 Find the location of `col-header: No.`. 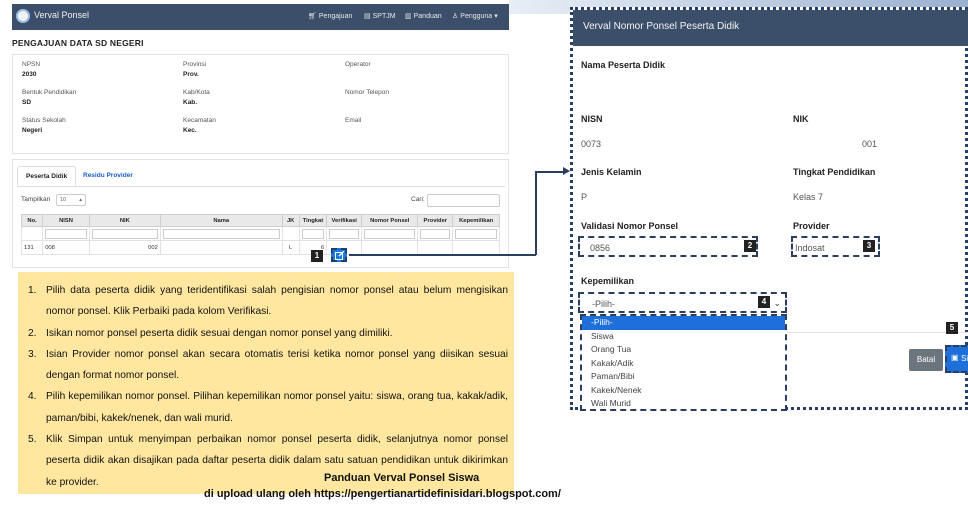

col-header: No. is located at coordinates (32, 220).